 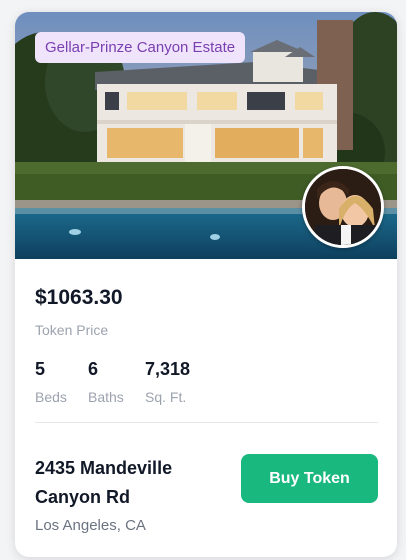 I want to click on buy-token-button: Buy Token, so click(x=309, y=478).